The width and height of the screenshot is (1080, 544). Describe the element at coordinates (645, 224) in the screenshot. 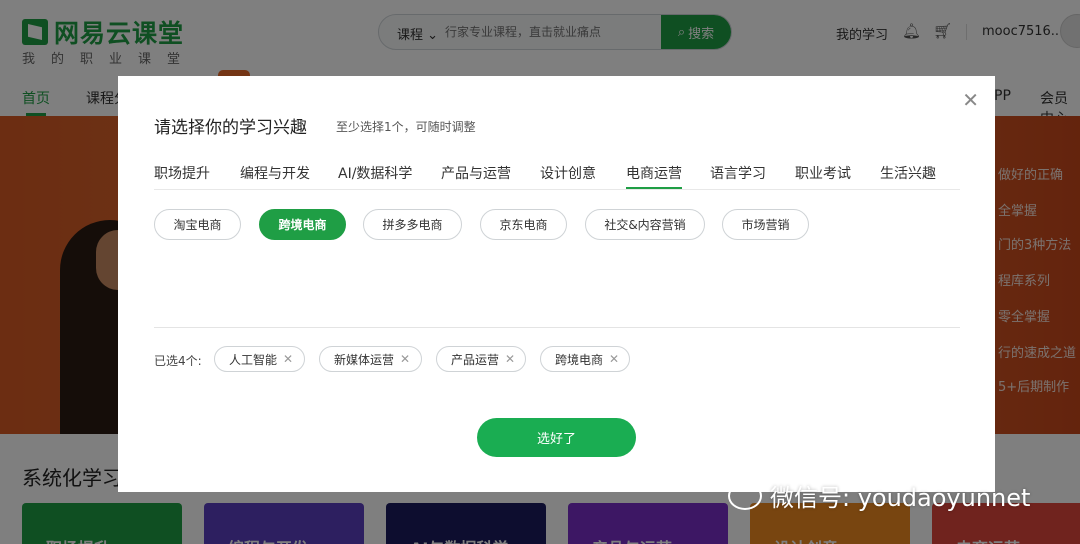

I see `option-social-content: 社交&内容营销` at that location.